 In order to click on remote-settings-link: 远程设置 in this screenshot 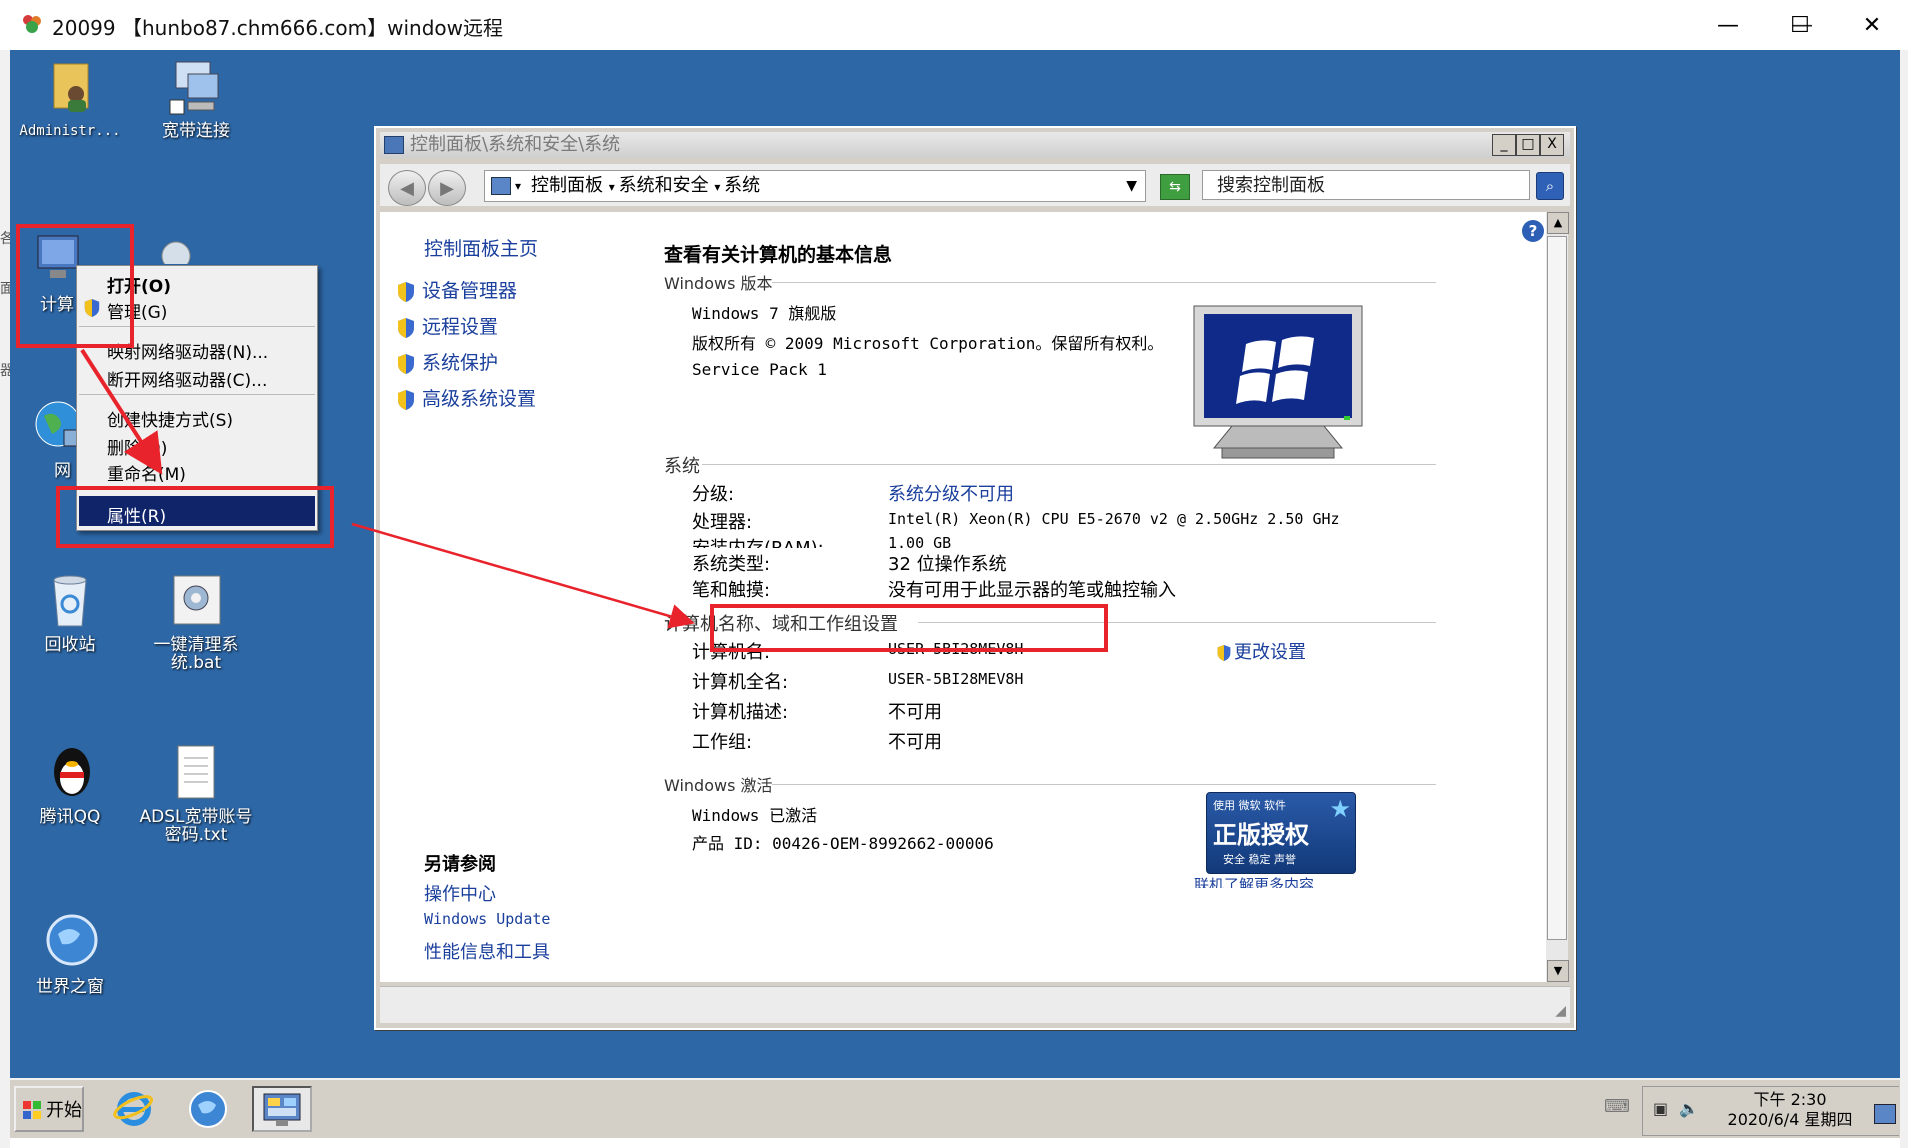, I will do `click(447, 325)`.